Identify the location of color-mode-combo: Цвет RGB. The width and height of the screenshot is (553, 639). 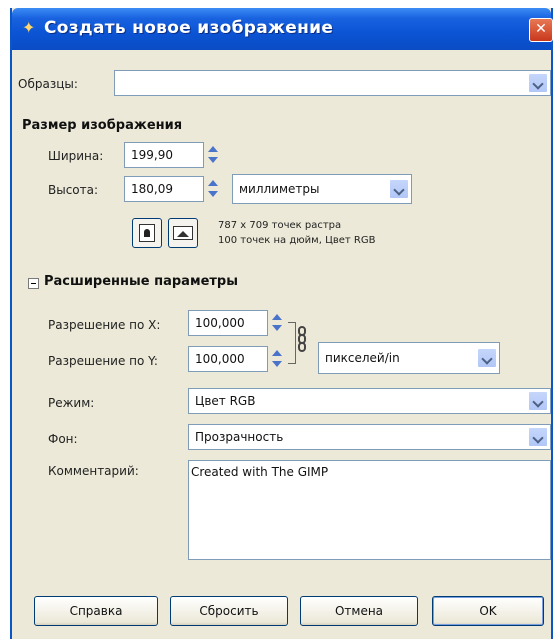
(369, 401).